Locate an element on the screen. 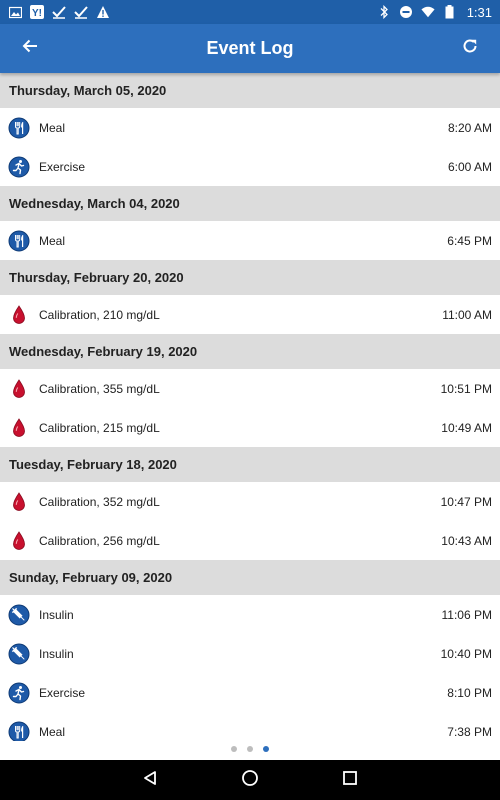 The image size is (500, 800). page-title: Event Log is located at coordinates (250, 48).